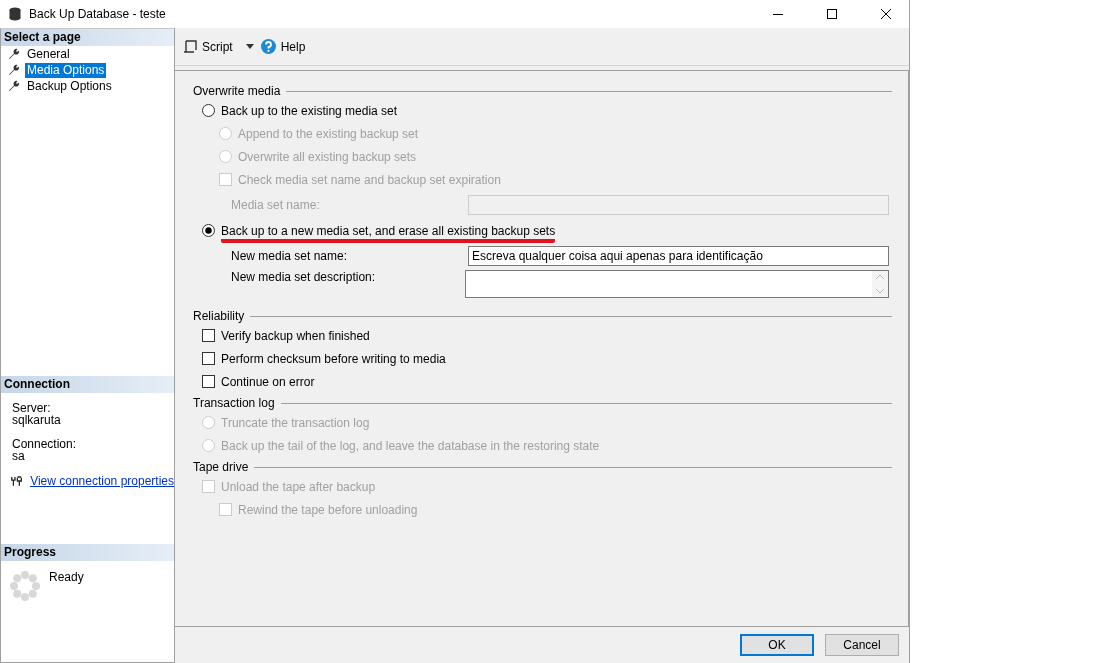  Describe the element at coordinates (249, 46) in the screenshot. I see `dropdown-caret-icon` at that location.